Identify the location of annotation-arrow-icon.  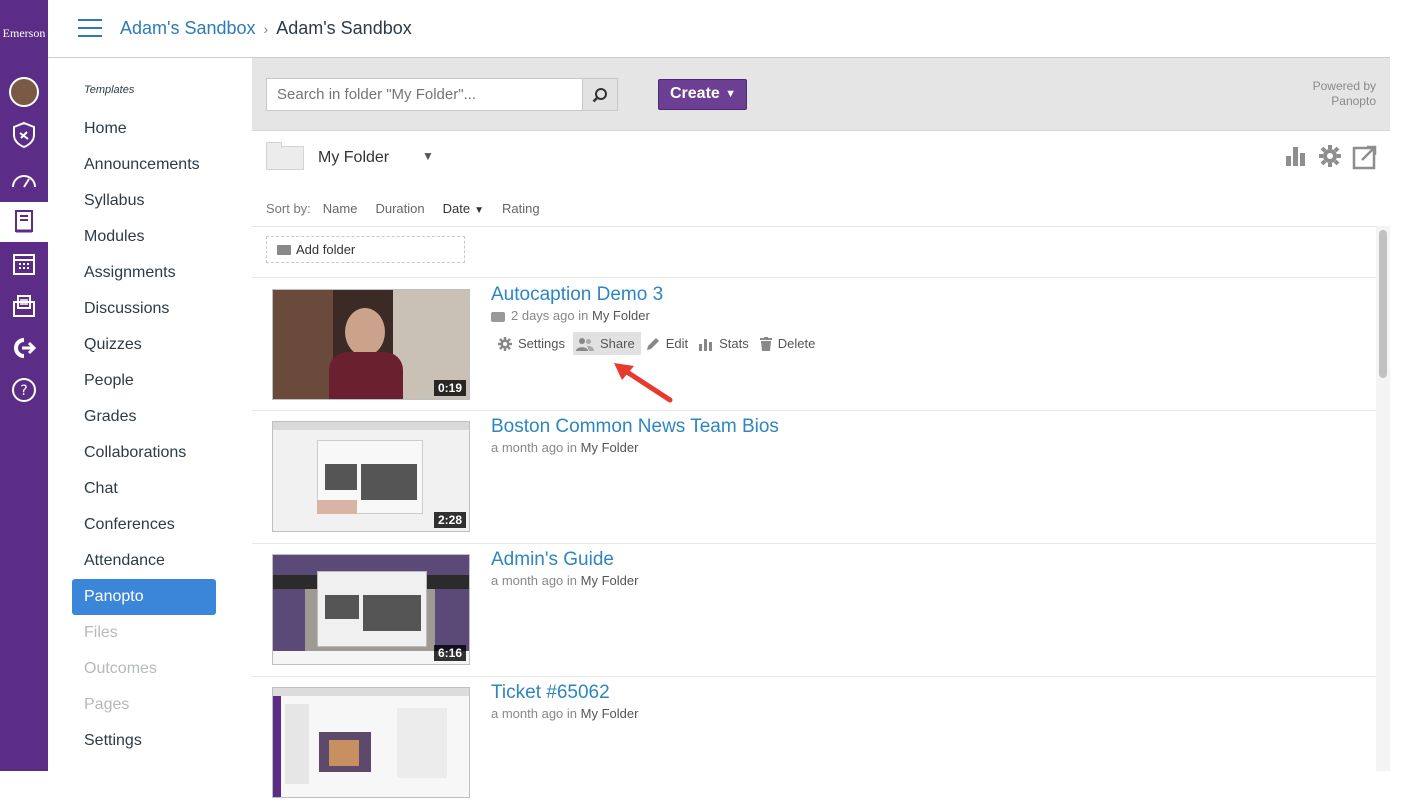
(643, 383).